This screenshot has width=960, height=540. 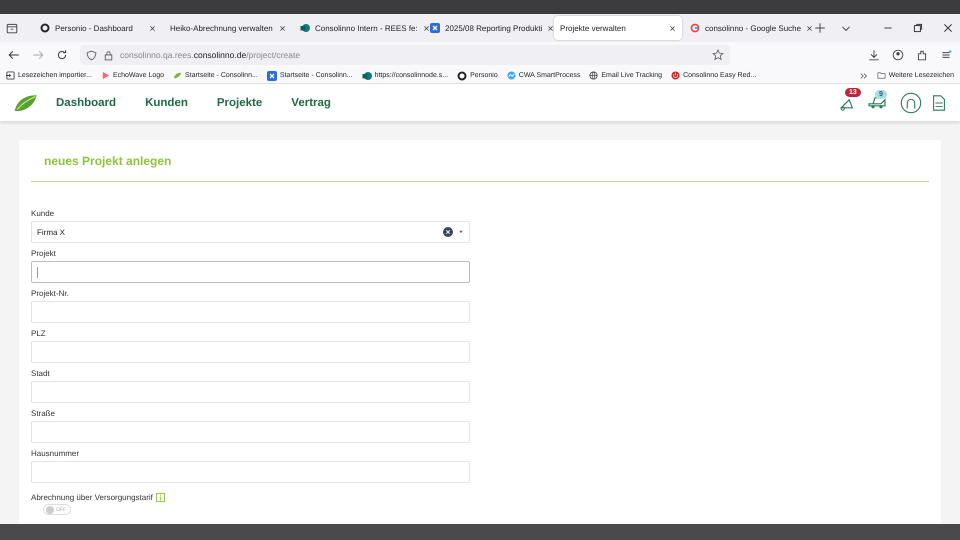 What do you see at coordinates (864, 76) in the screenshot?
I see `chevrons-icon` at bounding box center [864, 76].